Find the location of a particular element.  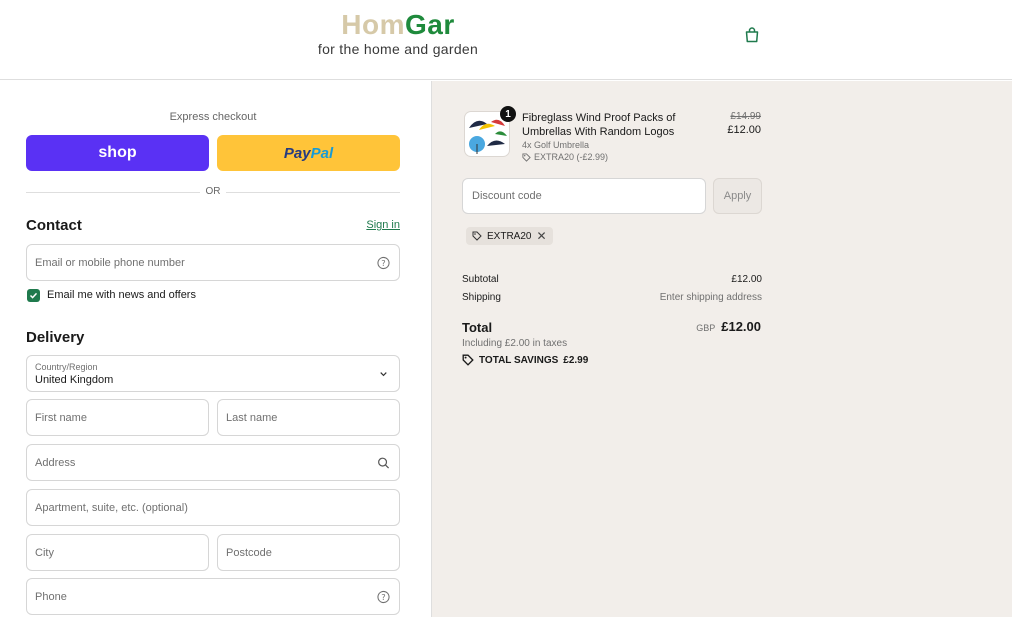

phone-placeholder: Phone is located at coordinates (51, 596).